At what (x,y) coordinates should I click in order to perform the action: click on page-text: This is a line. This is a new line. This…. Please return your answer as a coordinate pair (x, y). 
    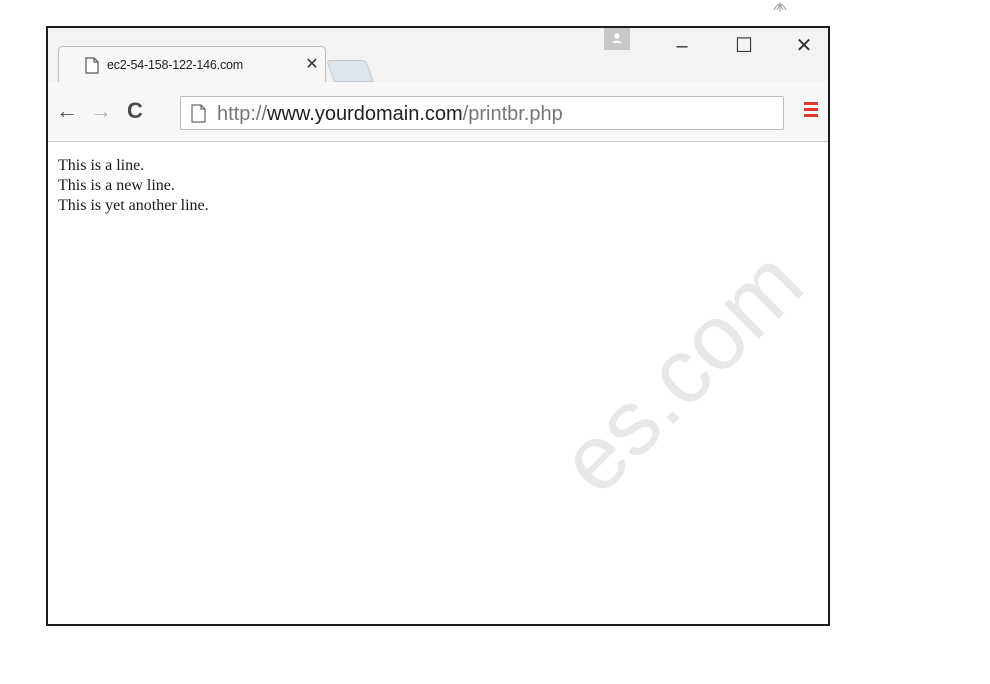
    Looking at the image, I should click on (133, 186).